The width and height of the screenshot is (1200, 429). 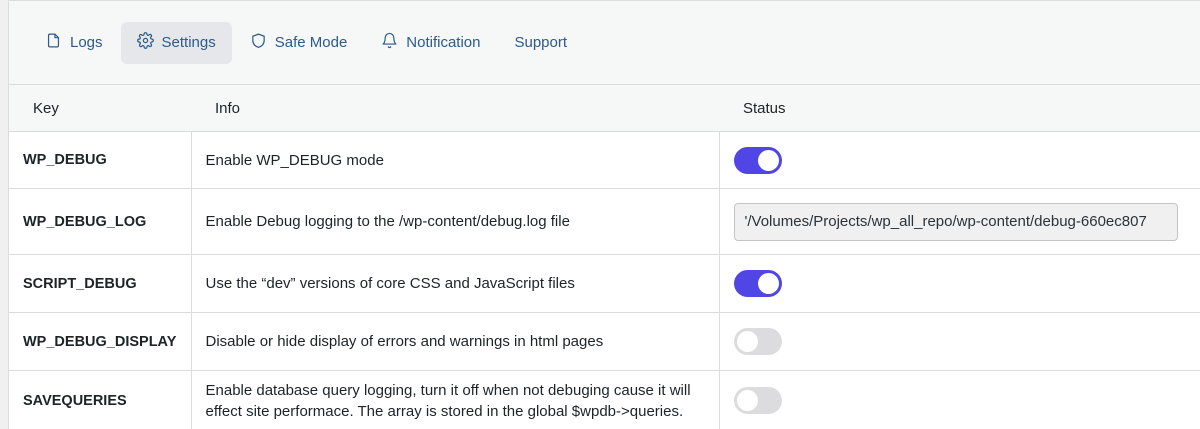 I want to click on row-info: Enable WP_DEBUG mode, so click(x=455, y=160).